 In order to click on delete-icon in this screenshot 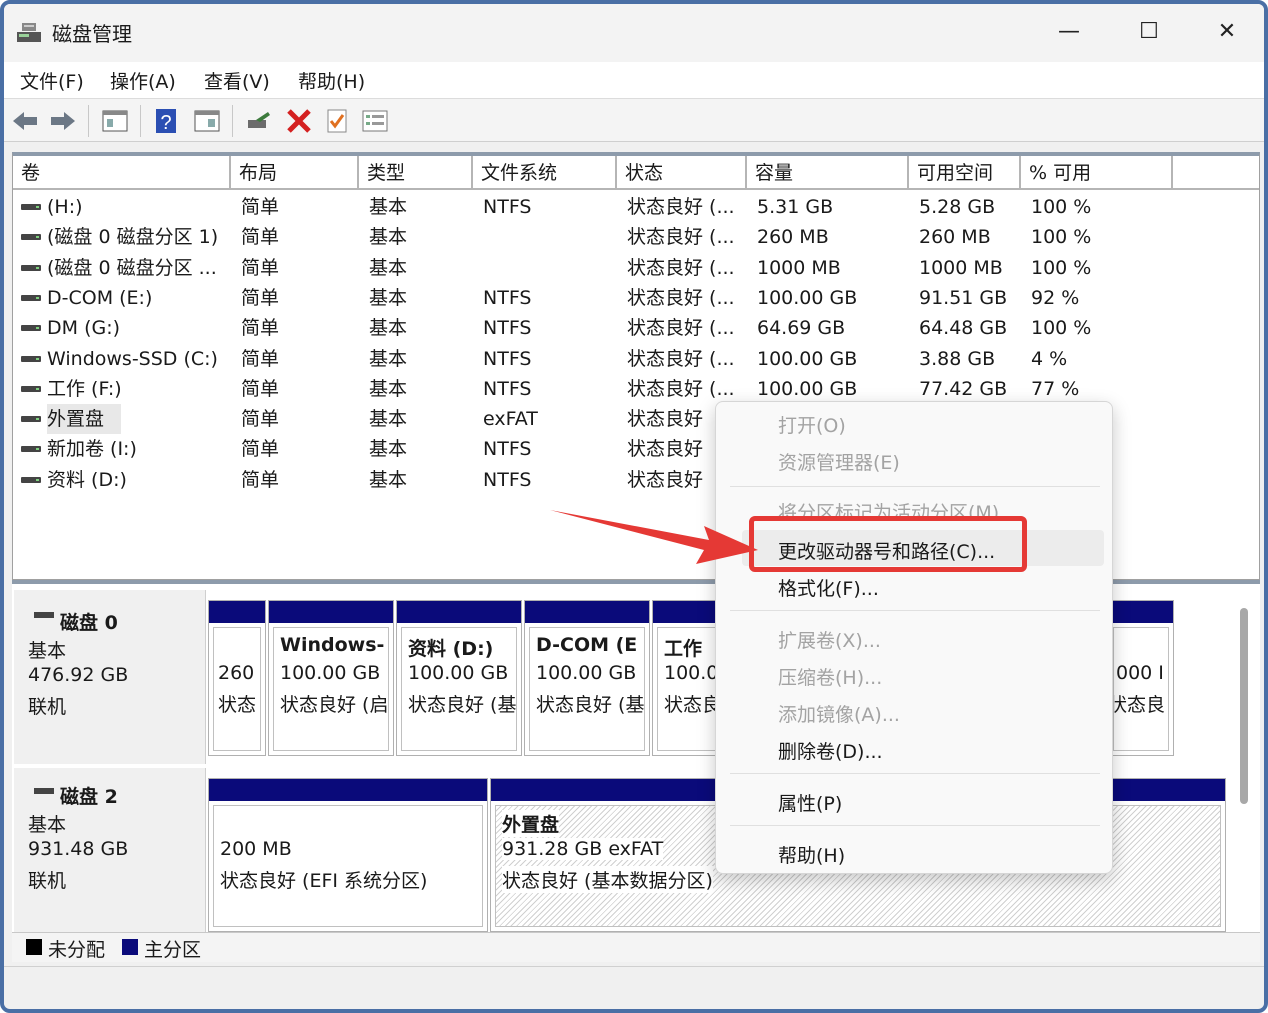, I will do `click(299, 121)`.